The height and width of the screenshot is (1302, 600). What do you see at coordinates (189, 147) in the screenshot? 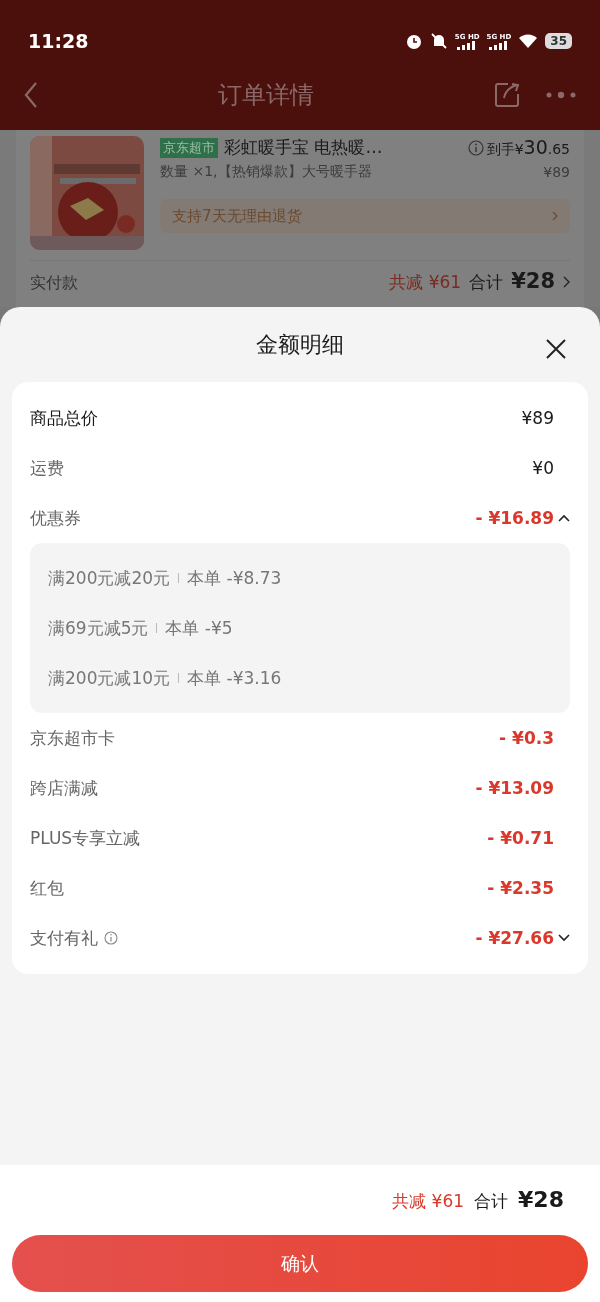
I see `store-tag: 京东超市` at bounding box center [189, 147].